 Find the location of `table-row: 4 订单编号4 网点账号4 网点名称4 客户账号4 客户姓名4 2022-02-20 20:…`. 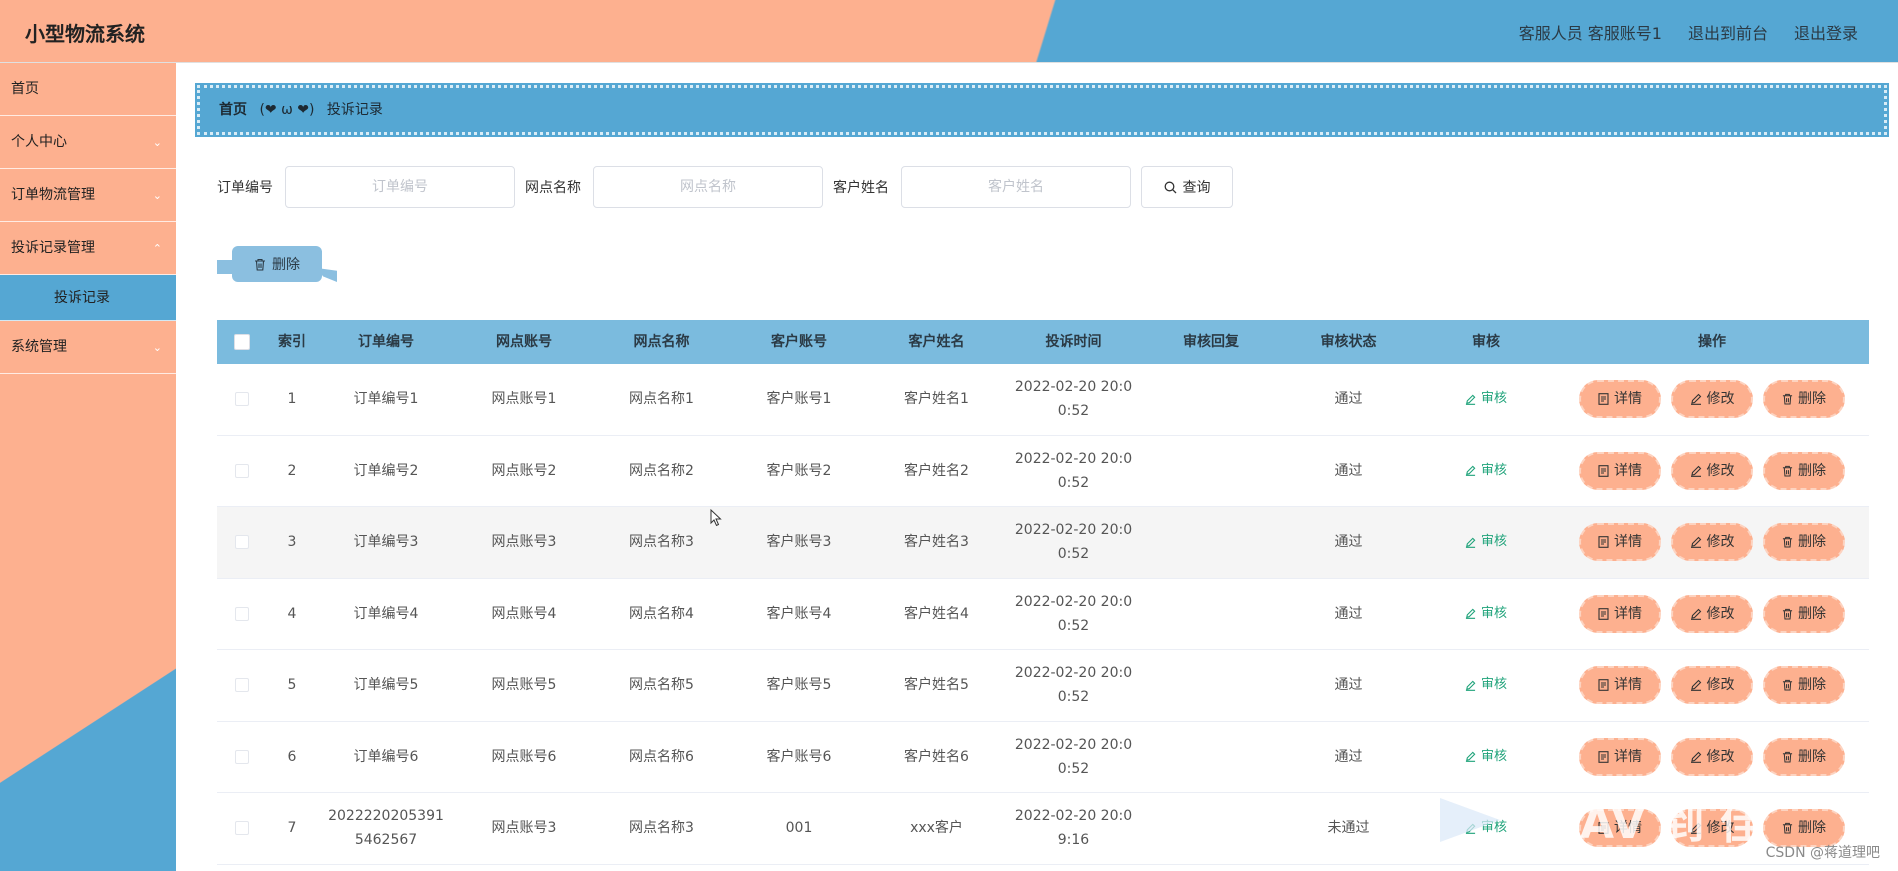

table-row: 4 订单编号4 网点账号4 网点名称4 客户账号4 客户姓名4 2022-02-20 20:… is located at coordinates (1043, 614).